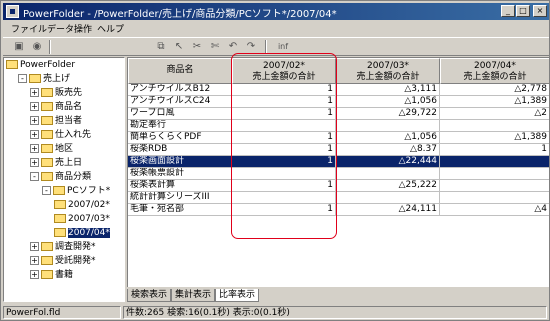  Describe the element at coordinates (180, 71) in the screenshot. I see `column-header-product: 商品名` at that location.